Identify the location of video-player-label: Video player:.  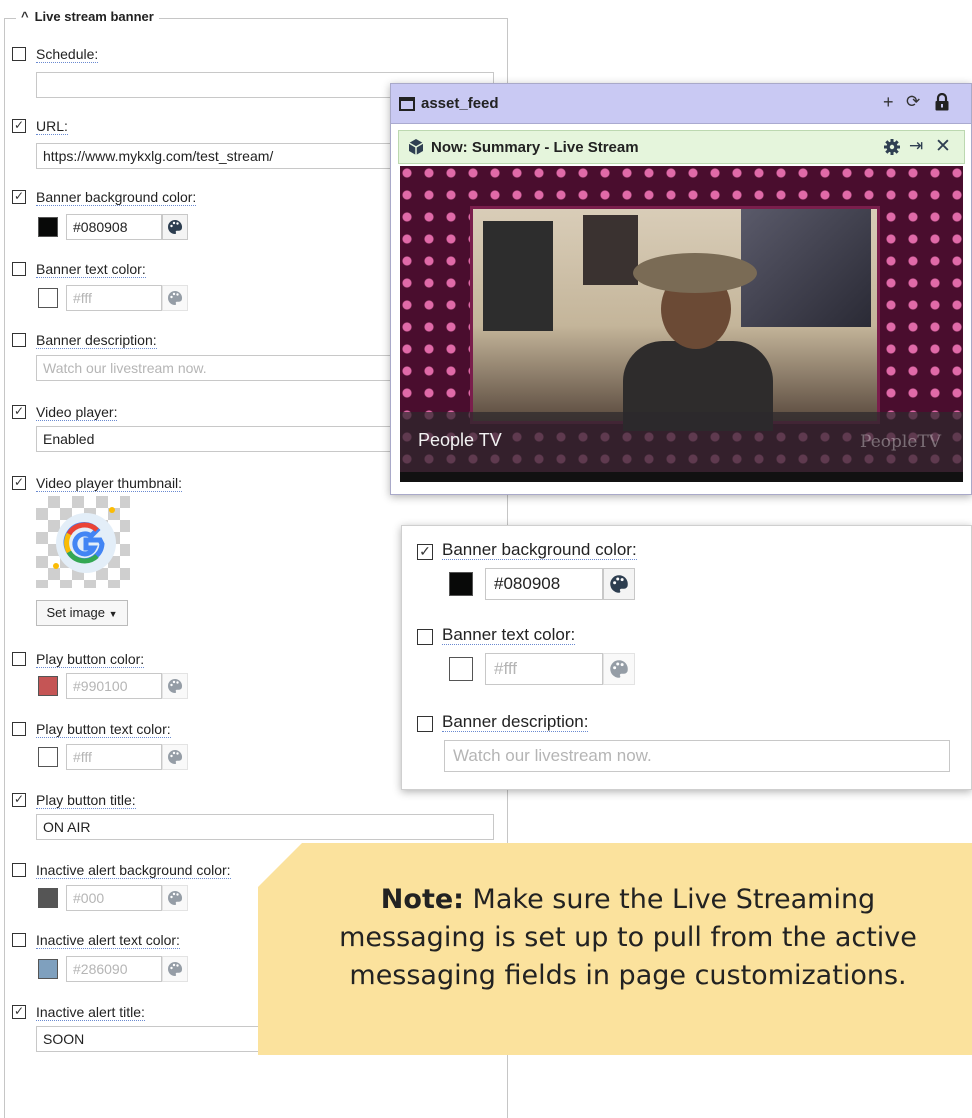
(77, 412).